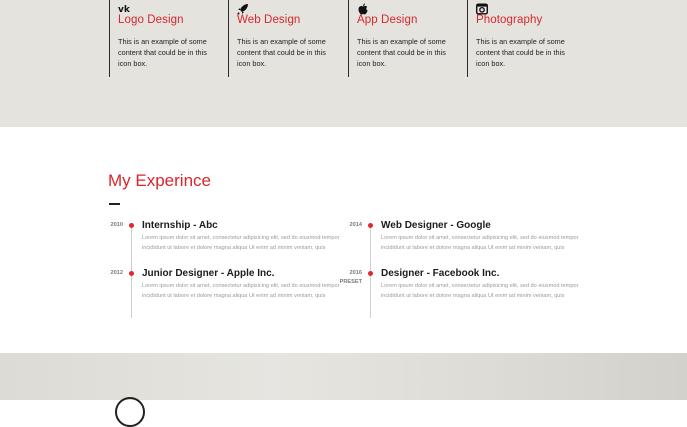 This screenshot has width=687, height=427. What do you see at coordinates (268, 20) in the screenshot?
I see `service-title: Web Design` at bounding box center [268, 20].